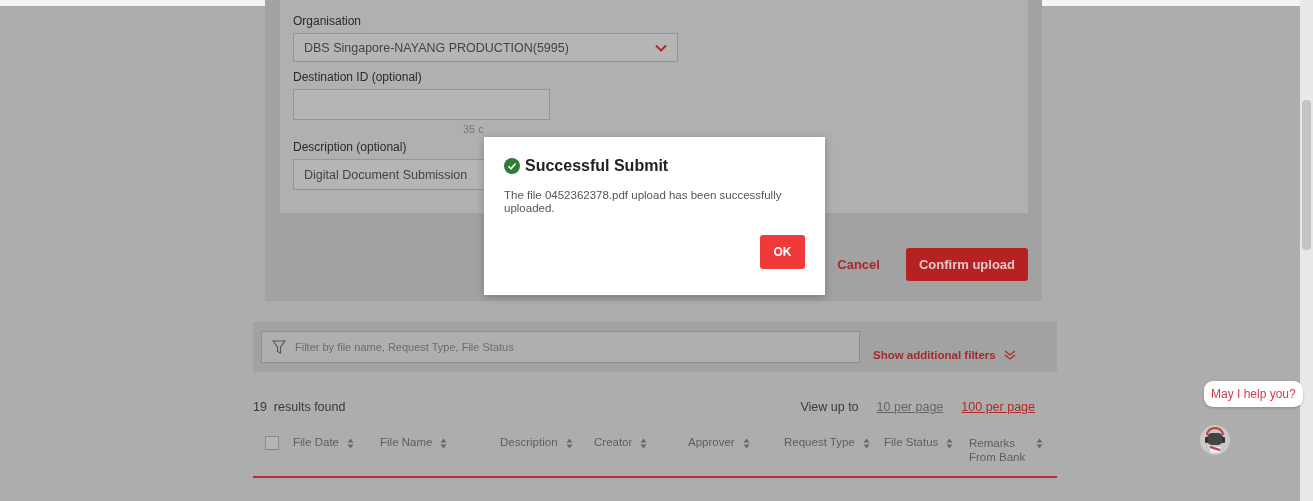 The height and width of the screenshot is (501, 1313). I want to click on filter-field: Filter by file name, Request Type, File Status, so click(560, 347).